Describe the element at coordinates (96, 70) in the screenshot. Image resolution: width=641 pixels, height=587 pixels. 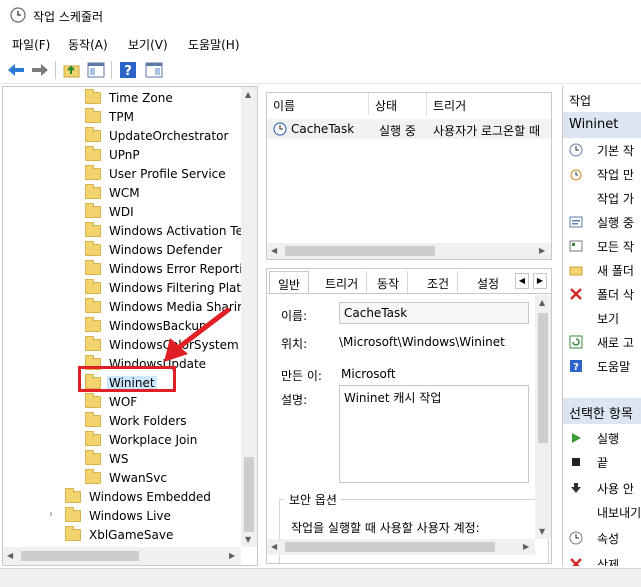
I see `show-hide-tree-icon` at that location.